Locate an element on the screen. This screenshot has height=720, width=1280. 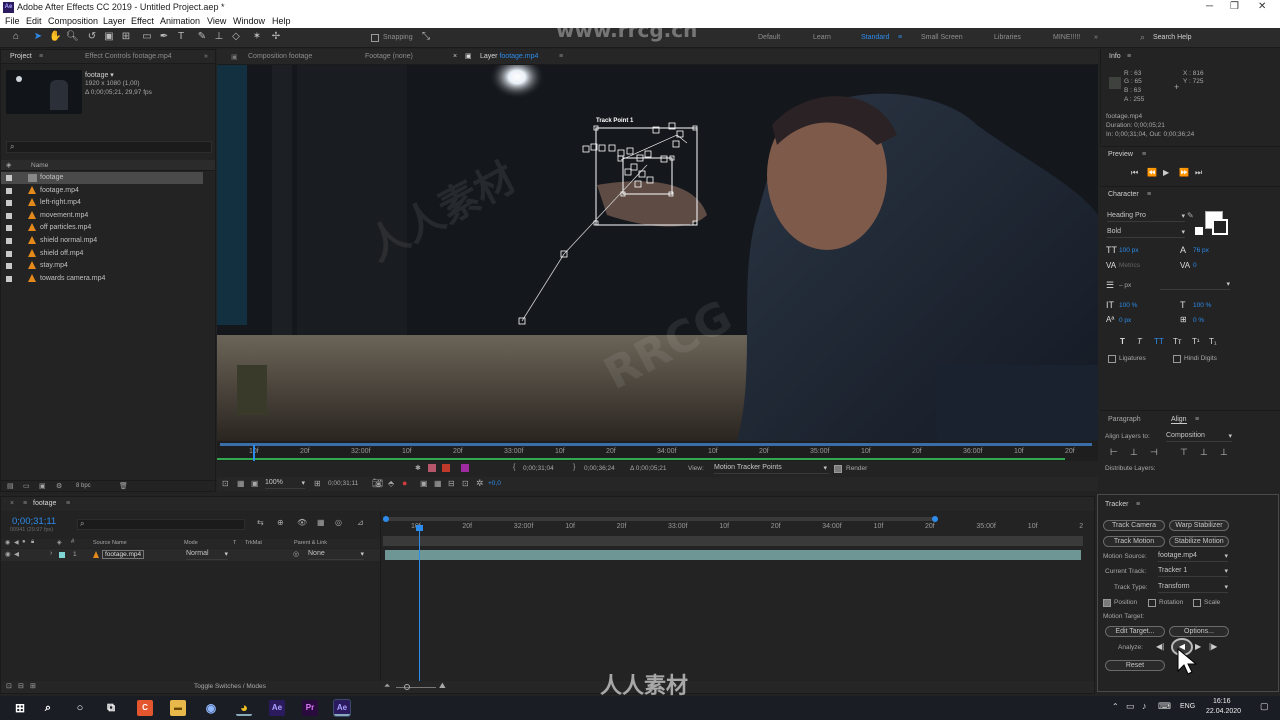
folder-icon: ▬ is located at coordinates (178, 708).